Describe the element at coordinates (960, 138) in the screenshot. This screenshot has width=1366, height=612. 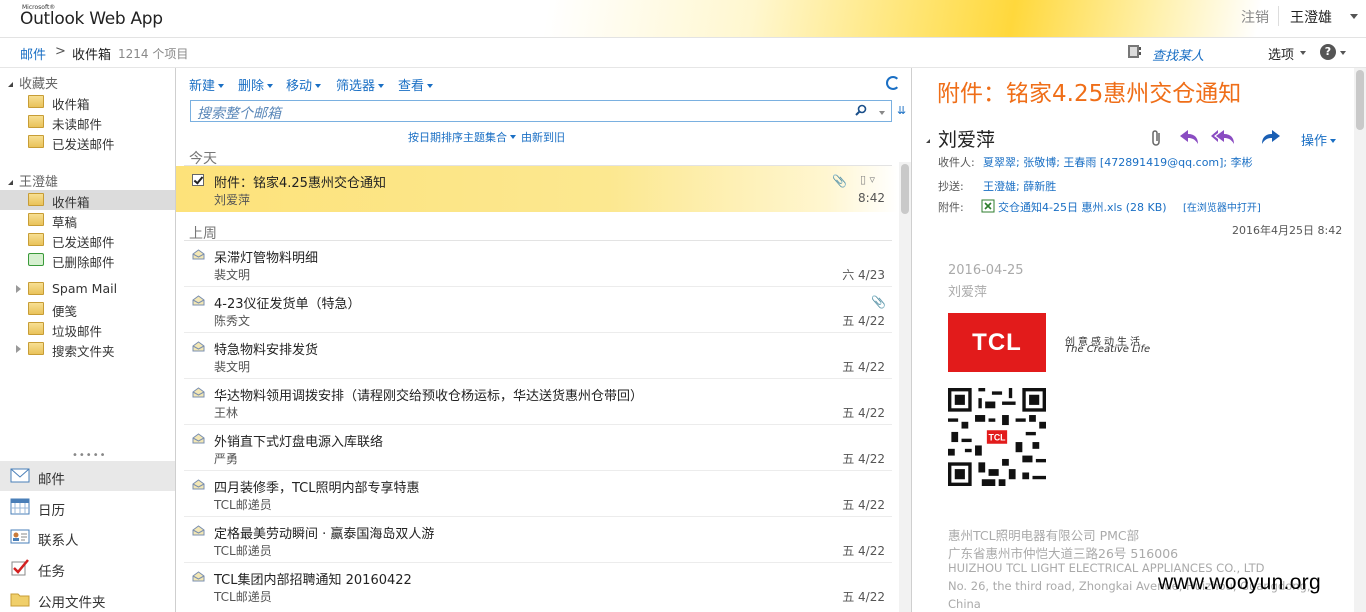
I see `sender-name: 刘爱萍` at that location.